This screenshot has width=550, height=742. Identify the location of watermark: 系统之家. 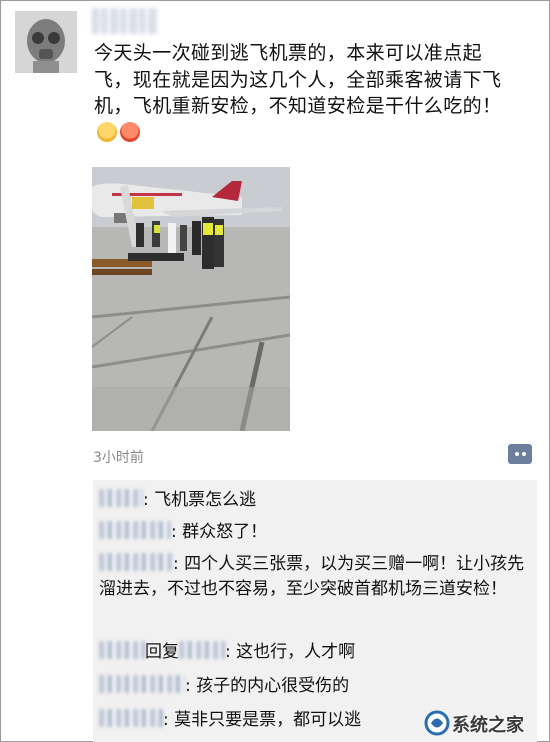
(484, 723).